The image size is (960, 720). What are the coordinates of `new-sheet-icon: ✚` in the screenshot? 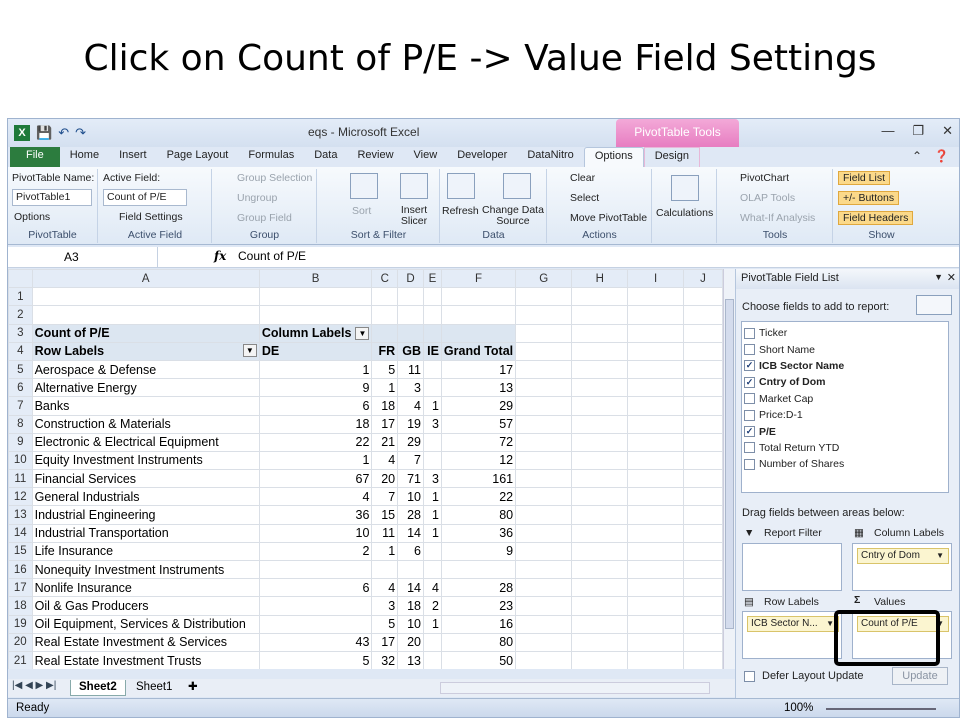 It's located at (193, 688).